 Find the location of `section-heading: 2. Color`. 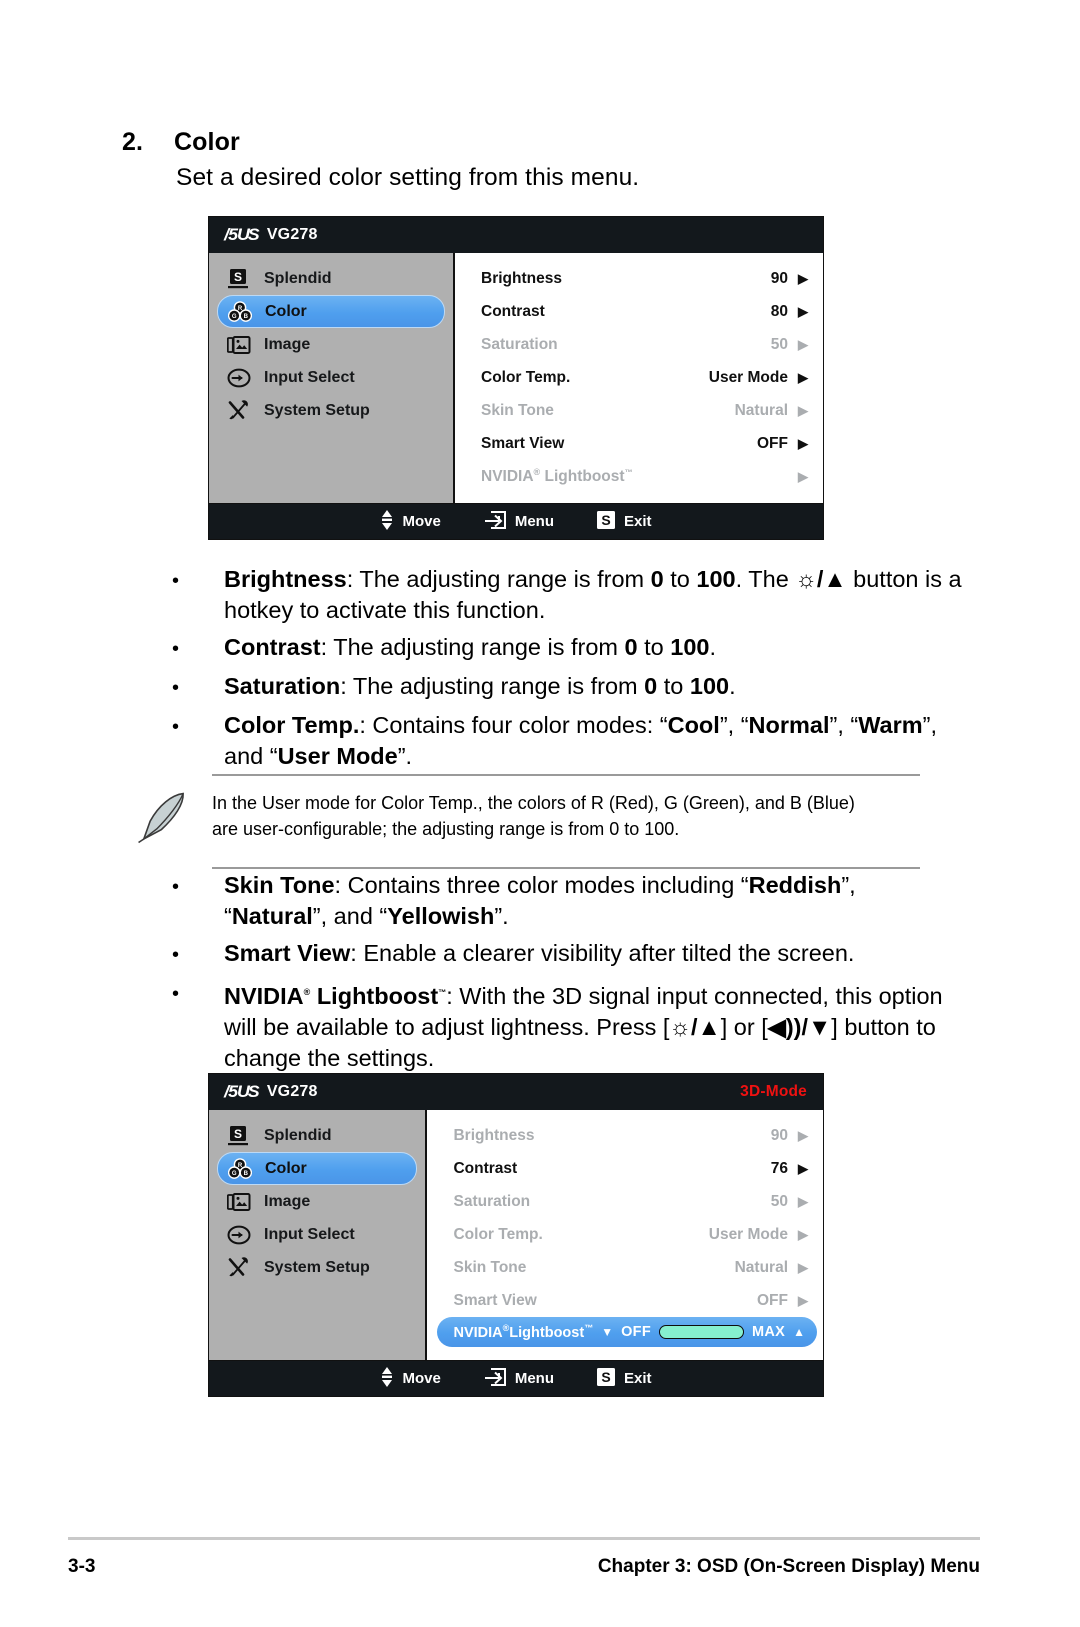

section-heading: 2. Color is located at coordinates (181, 142).